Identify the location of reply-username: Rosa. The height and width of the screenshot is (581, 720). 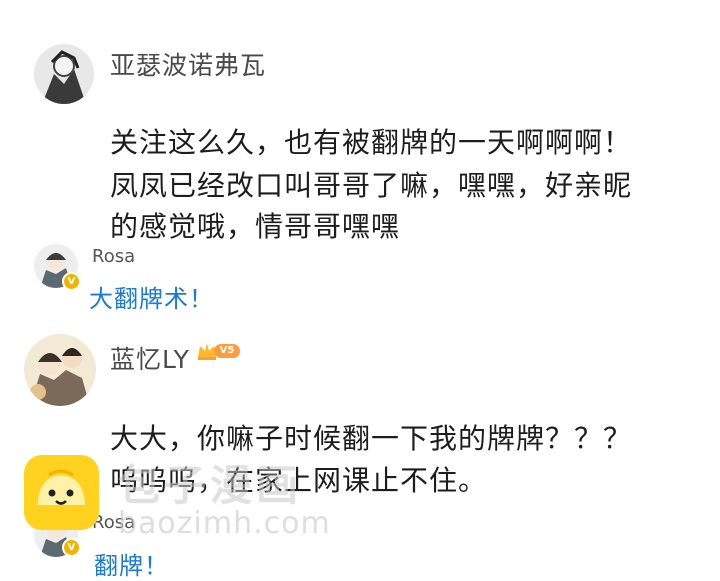
(113, 256).